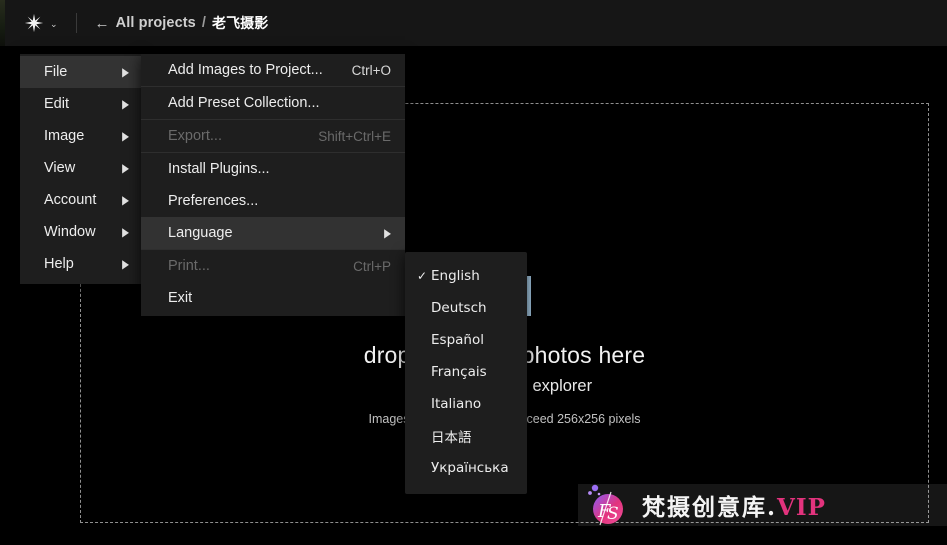 The height and width of the screenshot is (545, 947). Describe the element at coordinates (80, 104) in the screenshot. I see `menu-item-edit: Edit ▶` at that location.